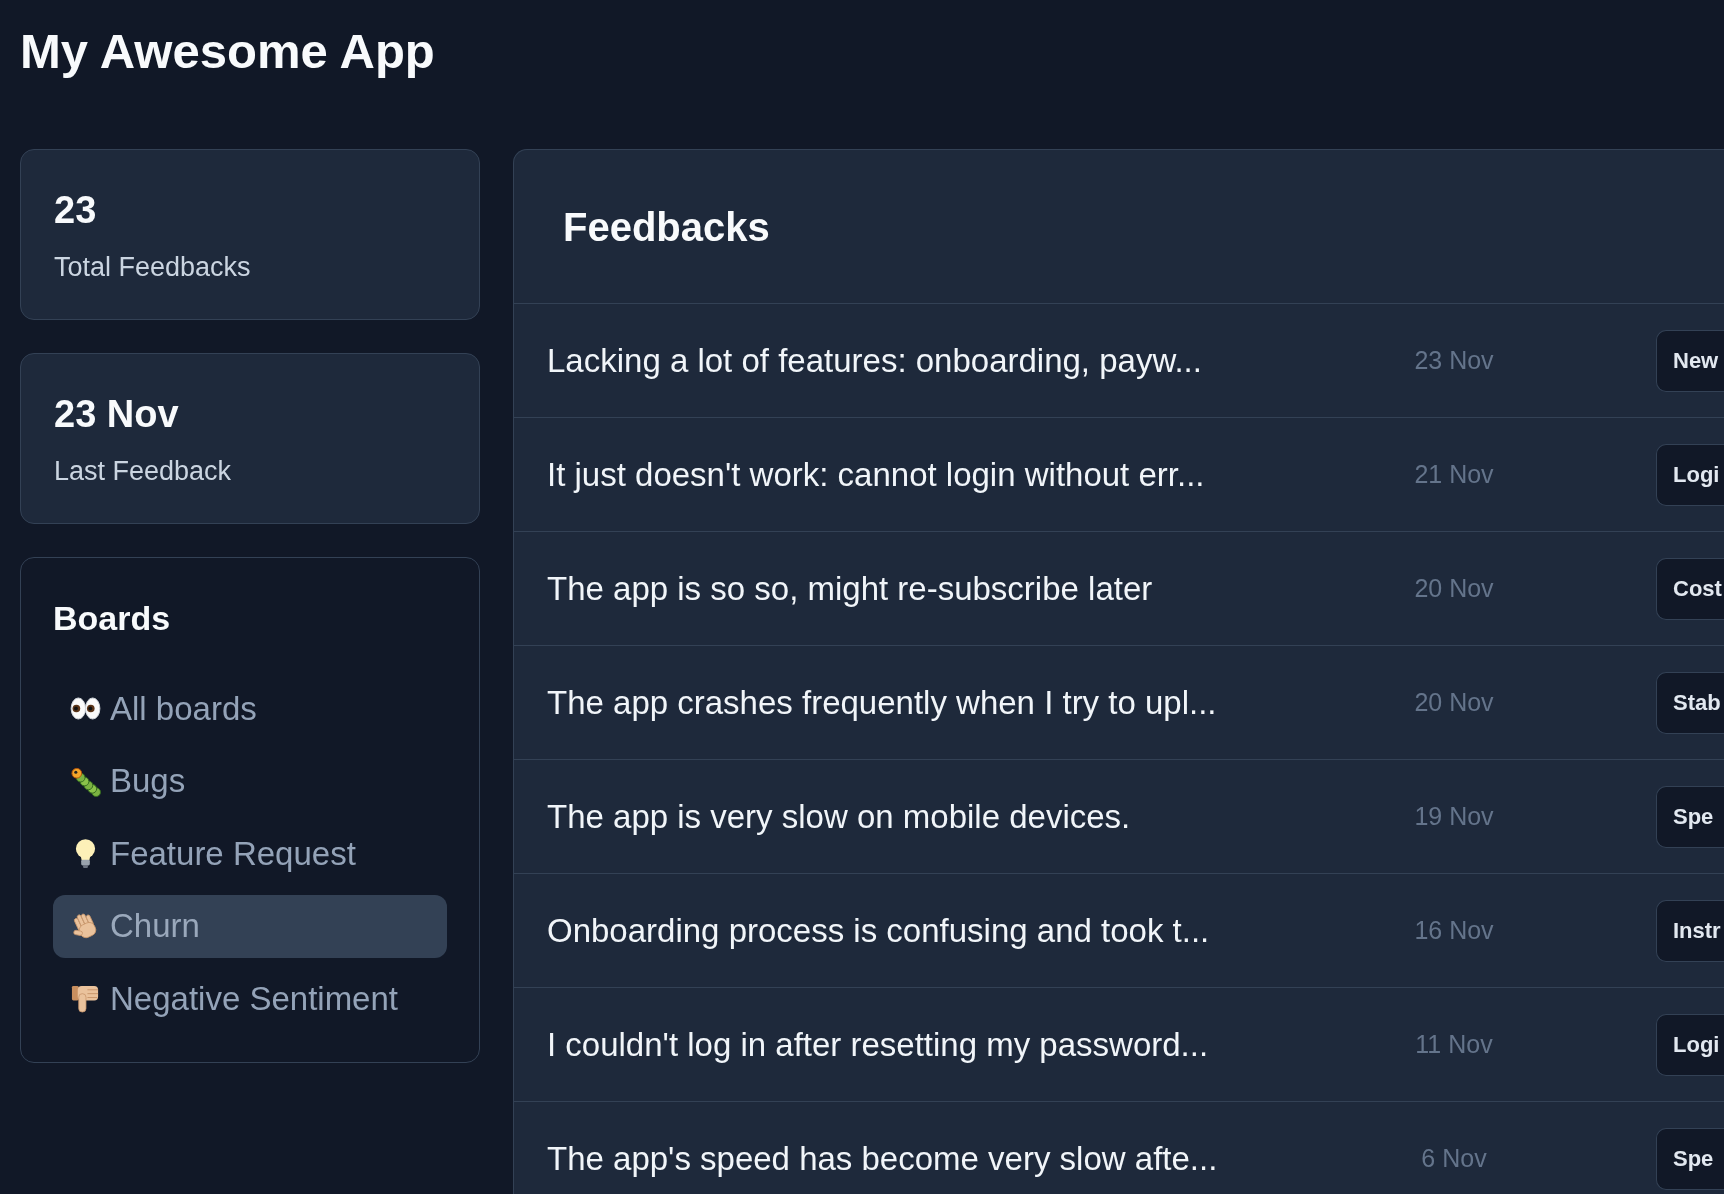  What do you see at coordinates (250, 998) in the screenshot?
I see `board-item: Negative Sentiment` at bounding box center [250, 998].